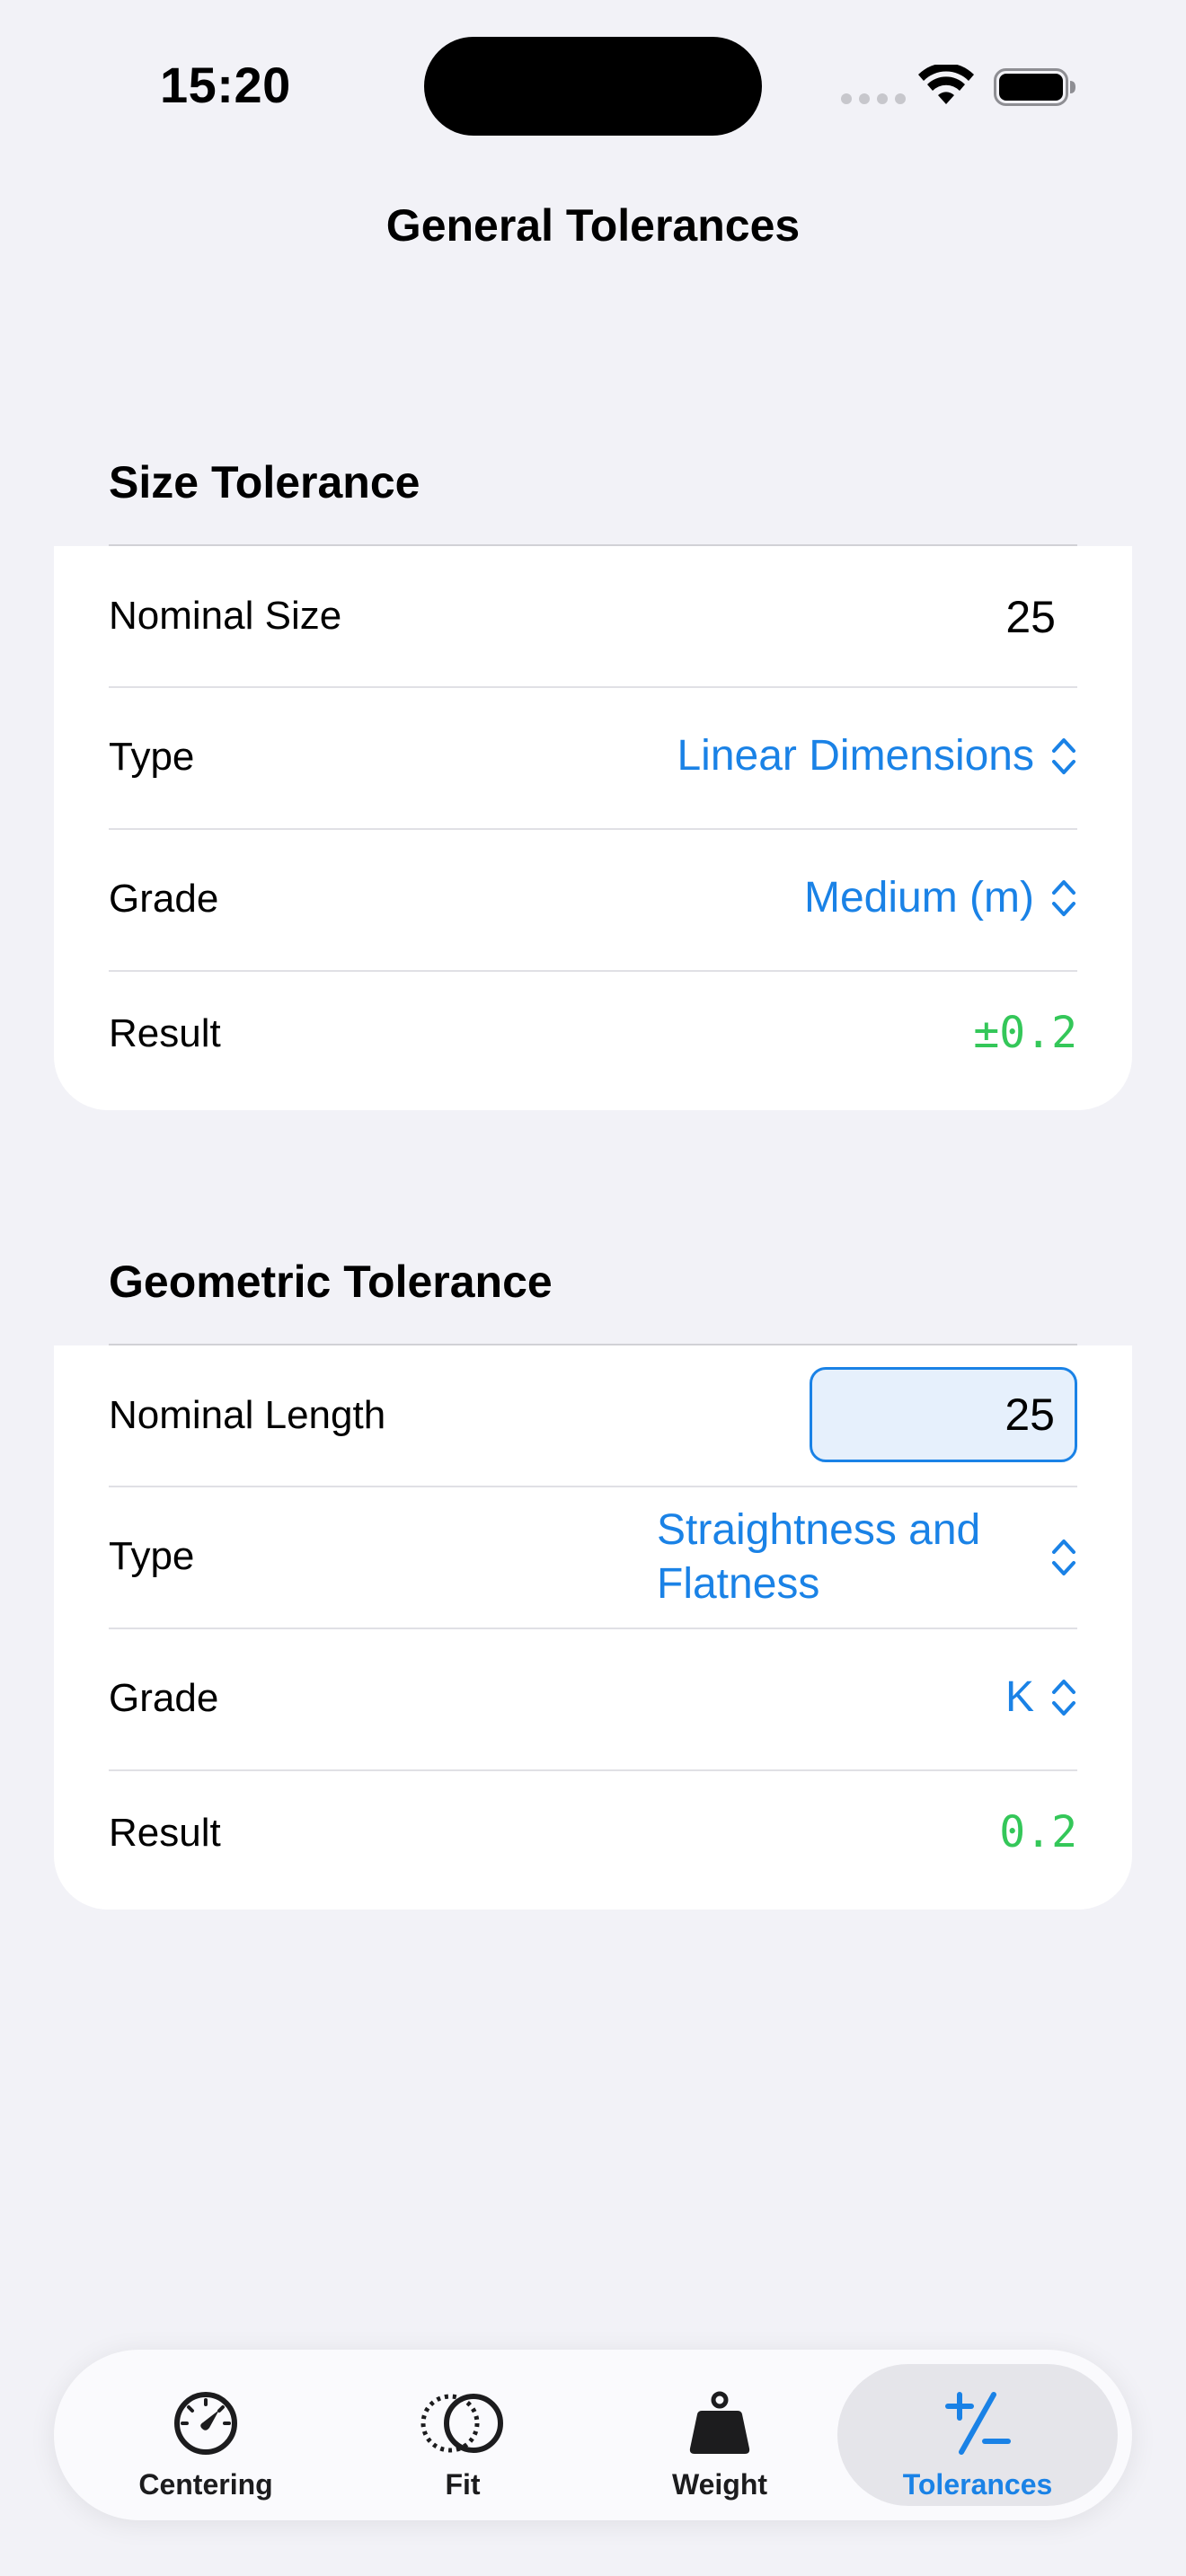  Describe the element at coordinates (165, 1033) in the screenshot. I see `size-result-label: Result` at that location.